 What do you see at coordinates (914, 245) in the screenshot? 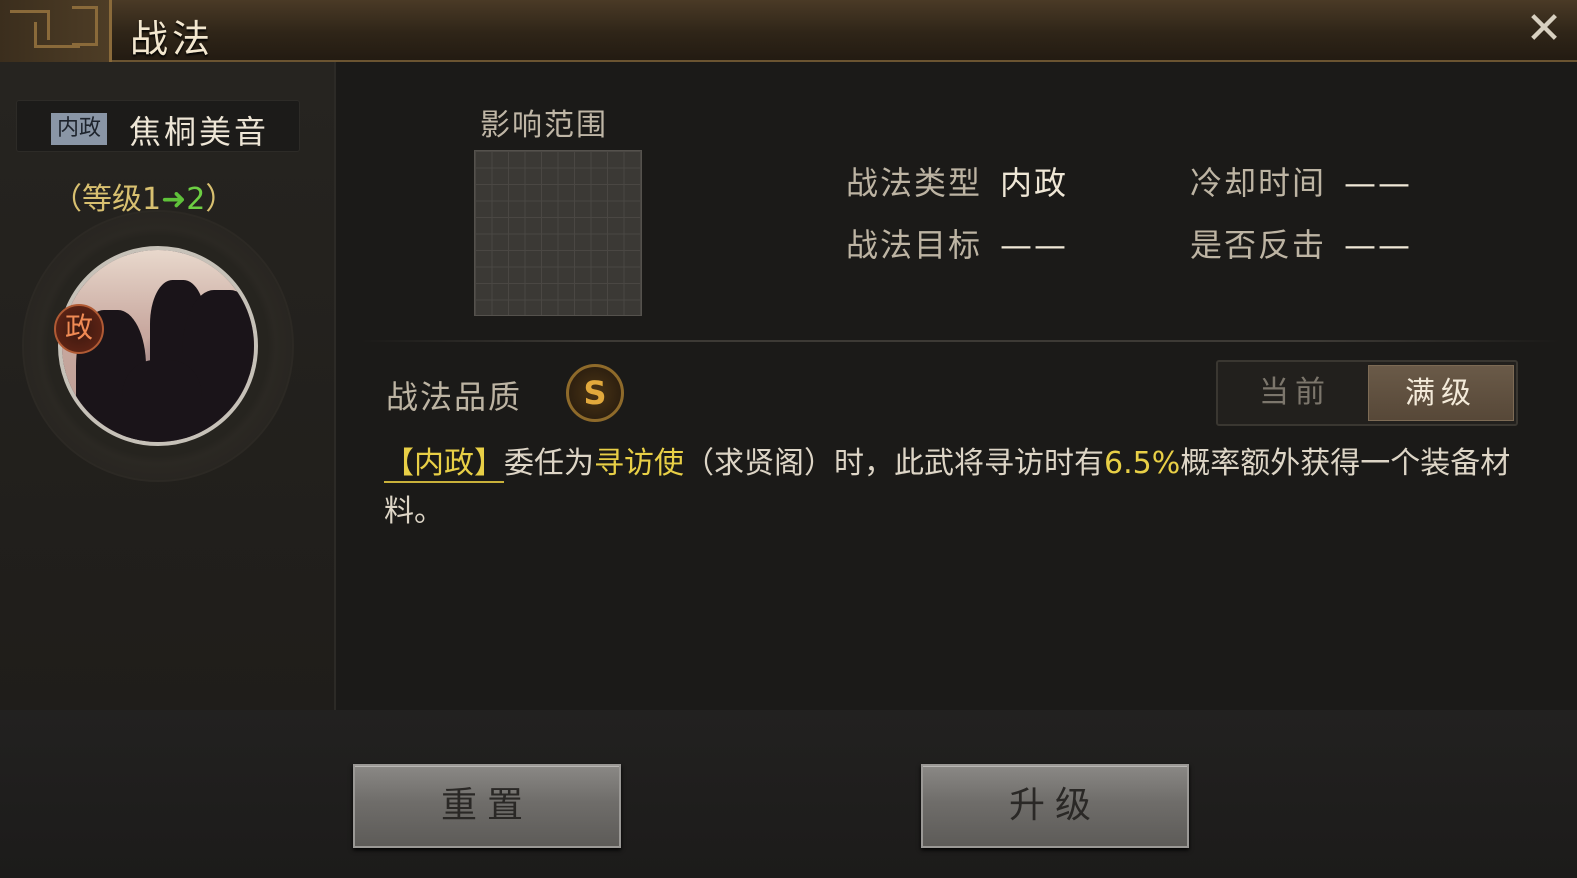
I see `attr-label: 战法目标` at bounding box center [914, 245].